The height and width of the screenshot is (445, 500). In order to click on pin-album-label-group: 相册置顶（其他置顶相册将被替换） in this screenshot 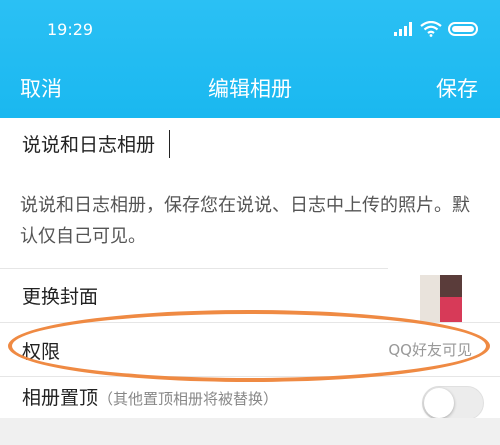, I will do `click(150, 396)`.